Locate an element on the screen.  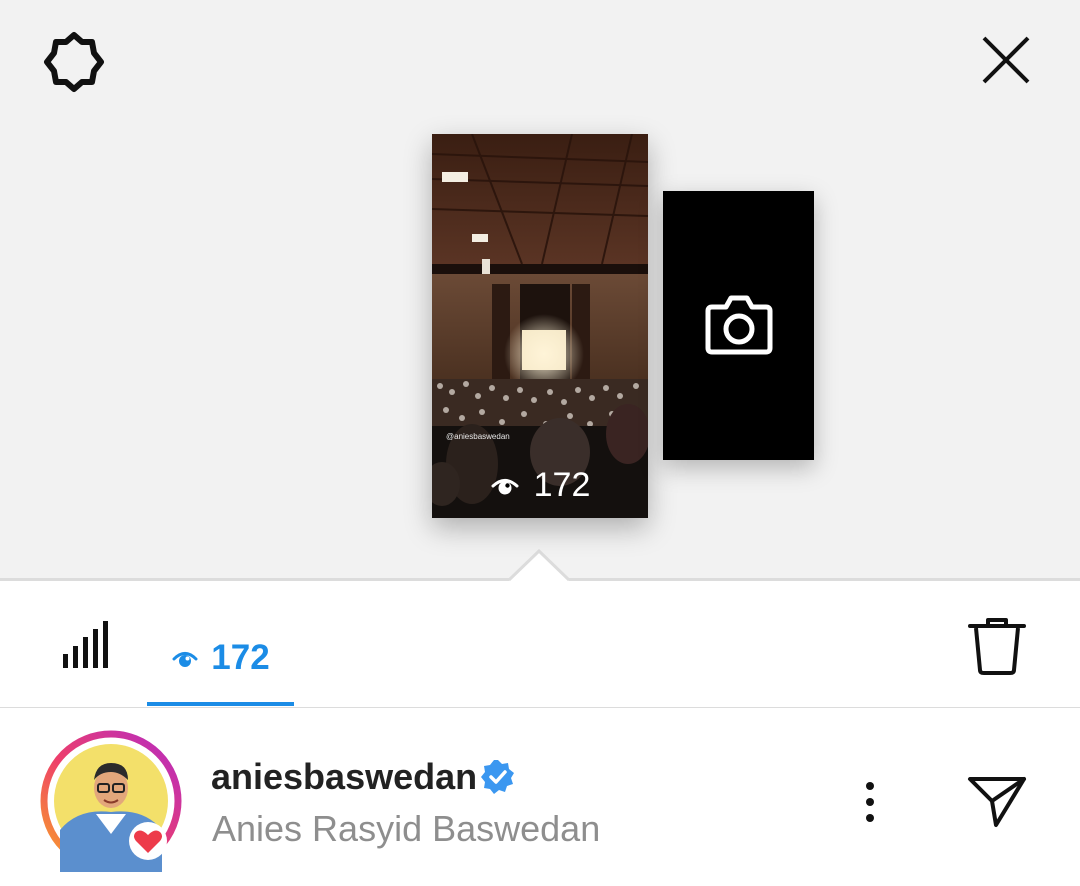
story-view-count: 172 is located at coordinates (540, 485).